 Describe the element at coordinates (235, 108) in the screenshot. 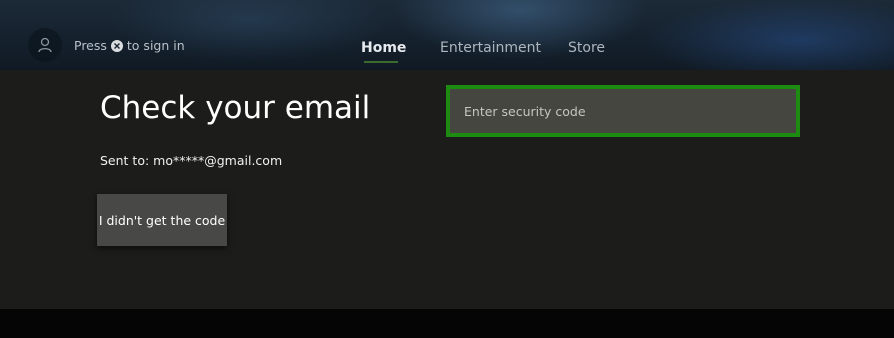

I see `page-title: Check your email` at that location.